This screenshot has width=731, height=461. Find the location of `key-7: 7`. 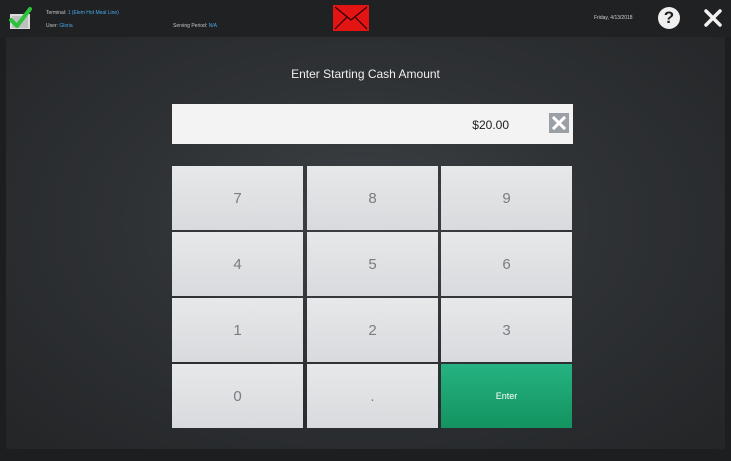

key-7: 7 is located at coordinates (237, 198).